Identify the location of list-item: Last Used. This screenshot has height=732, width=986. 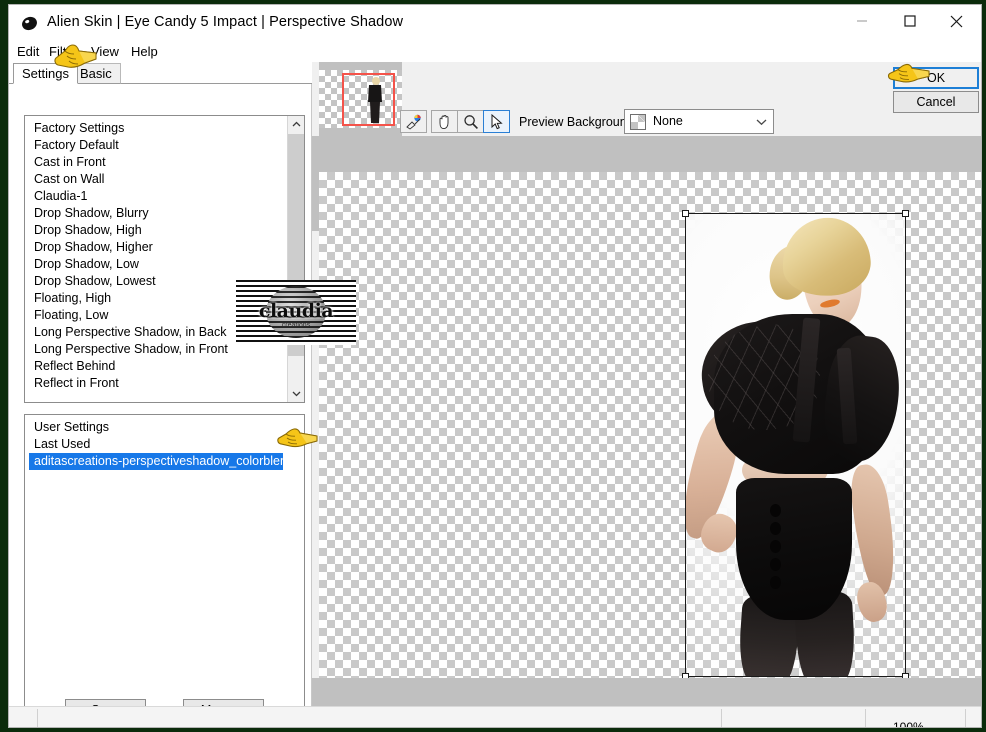
(156, 444).